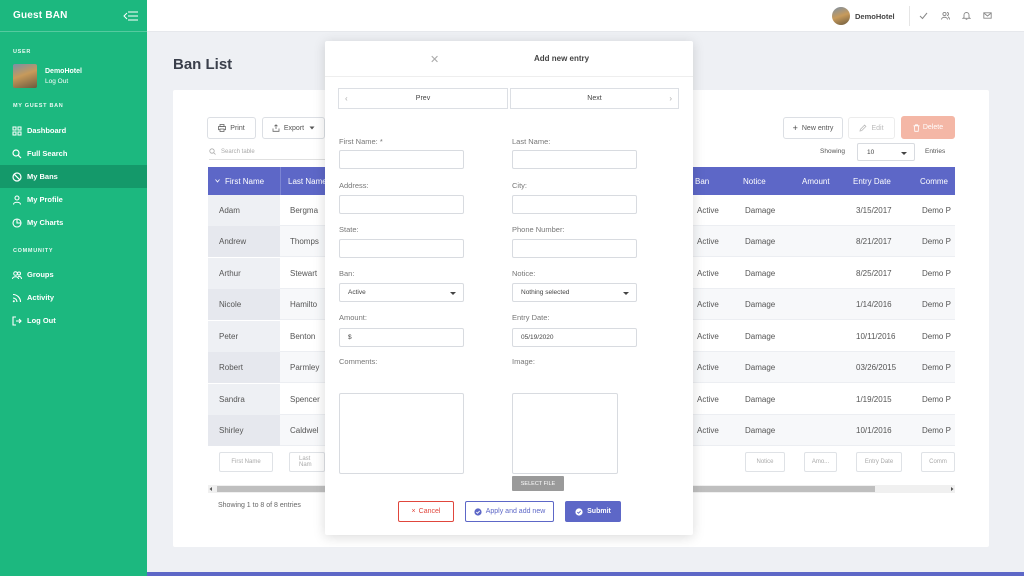 This screenshot has width=1024, height=576. I want to click on scroll-right-icon, so click(952, 489).